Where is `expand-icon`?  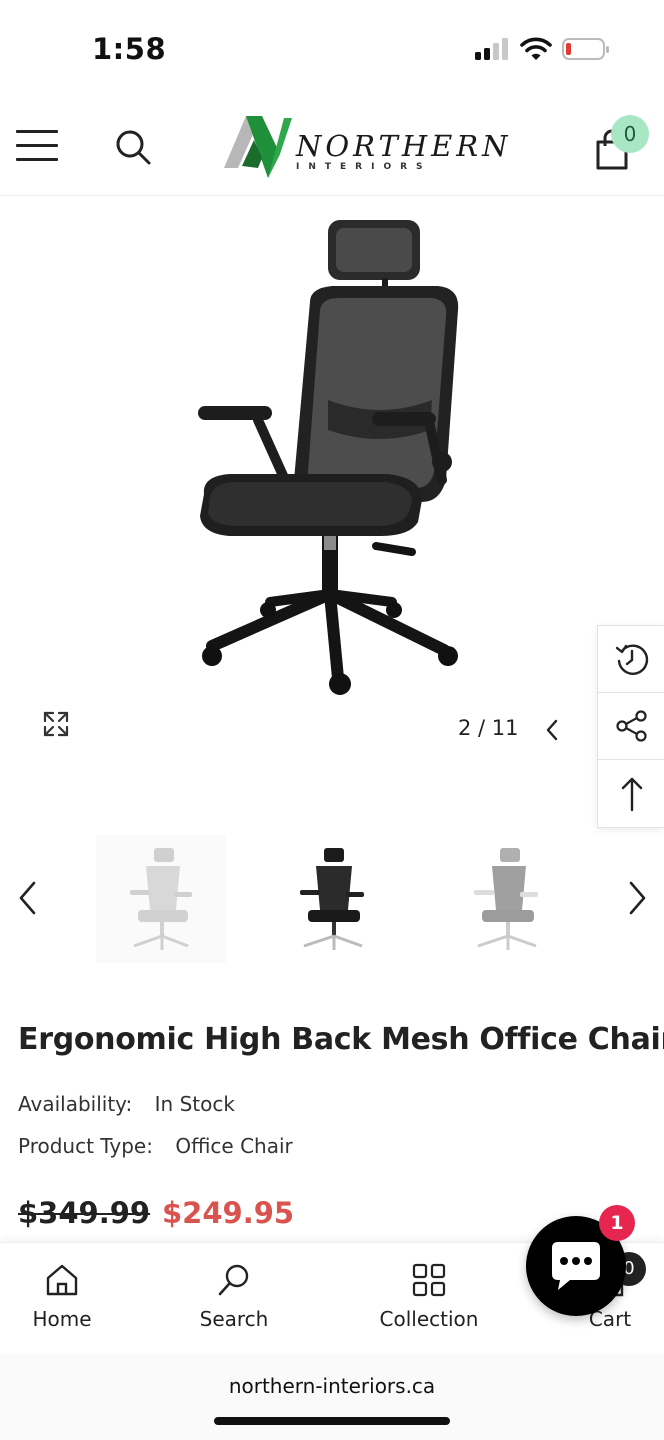 expand-icon is located at coordinates (56, 724).